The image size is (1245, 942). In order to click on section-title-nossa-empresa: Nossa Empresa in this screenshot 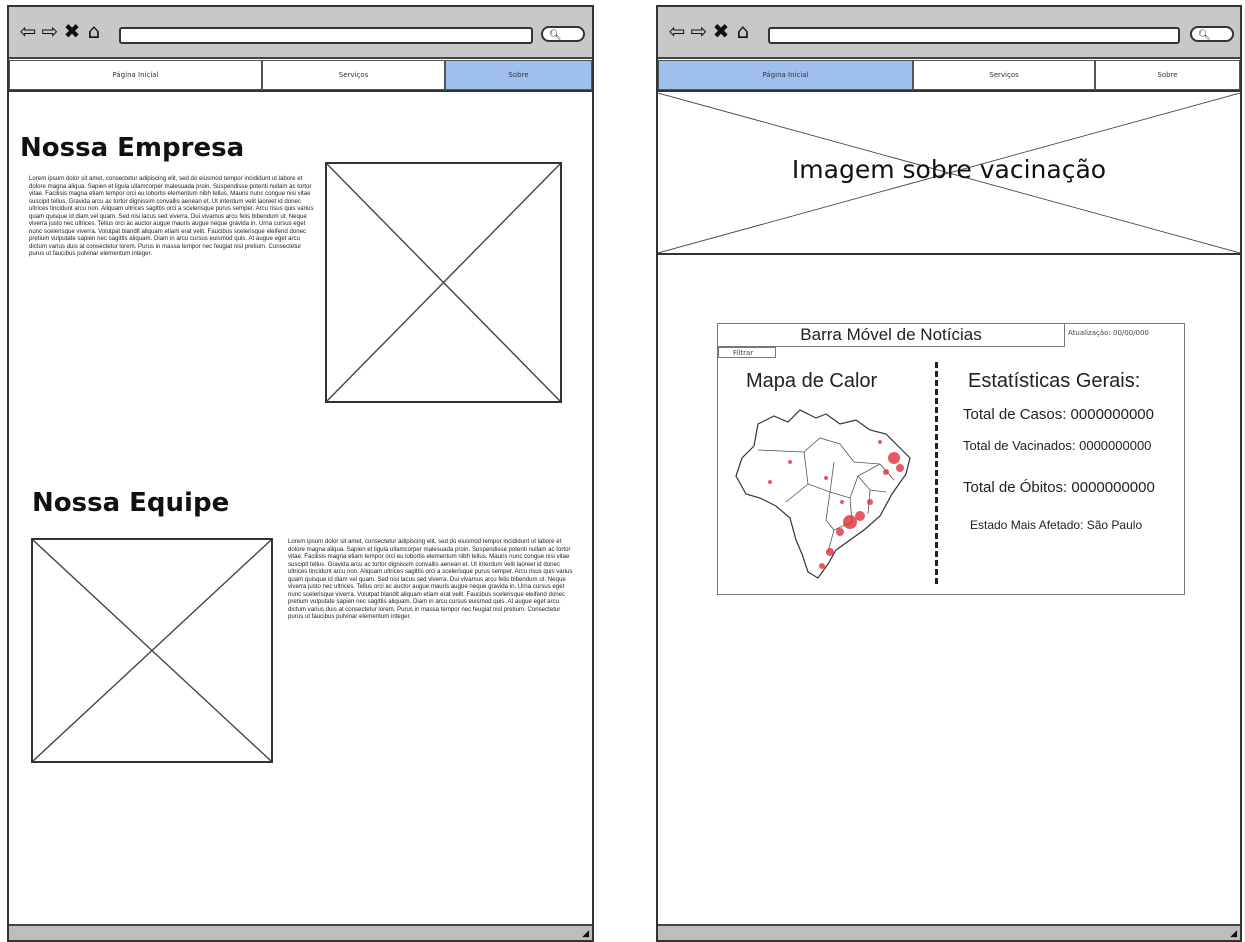, I will do `click(132, 148)`.